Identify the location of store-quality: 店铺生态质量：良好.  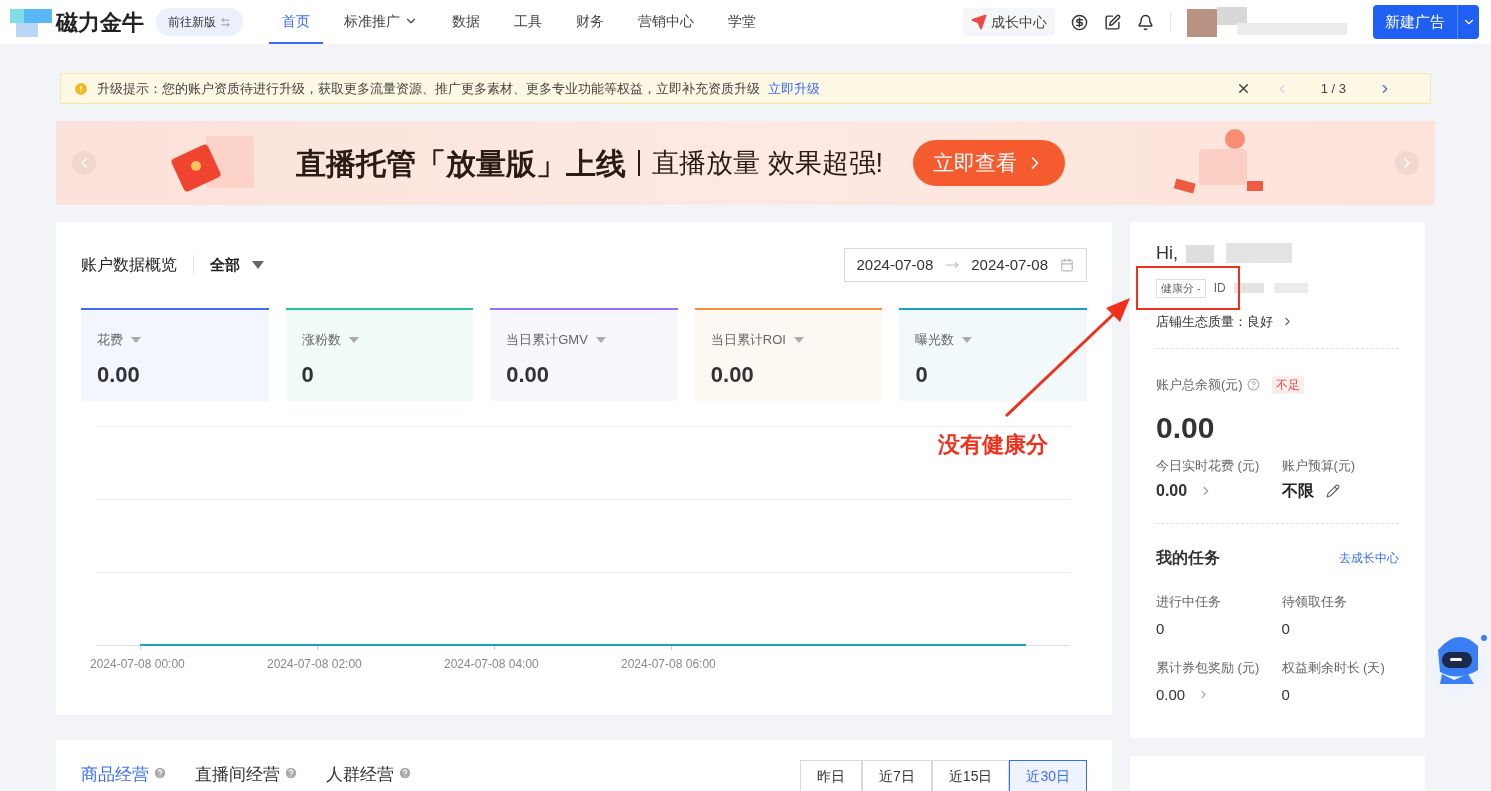
(1214, 321).